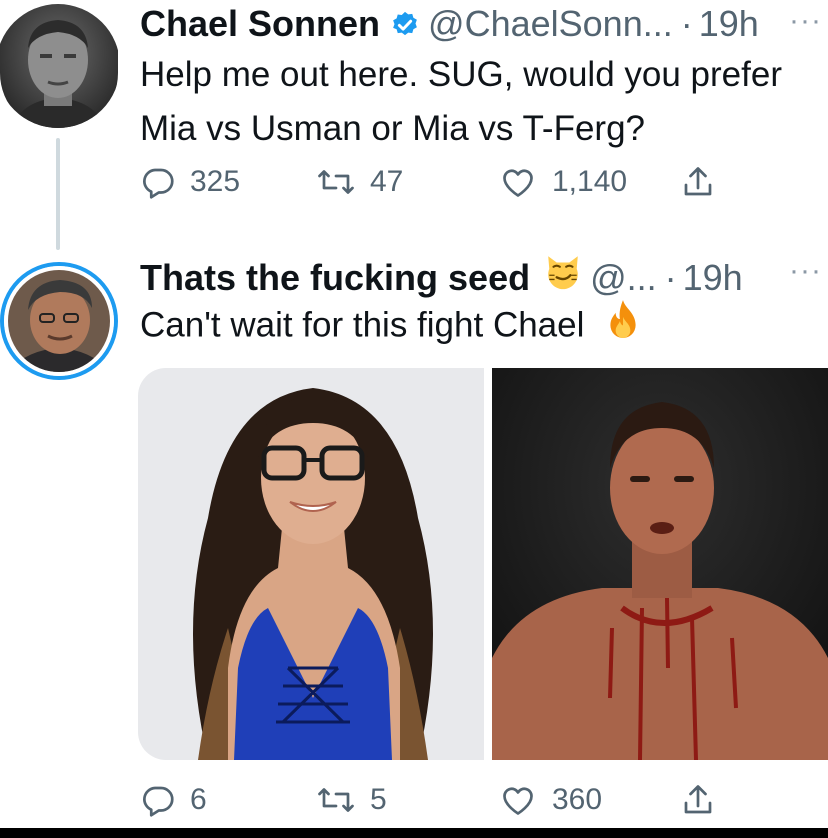 Image resolution: width=828 pixels, height=838 pixels. Describe the element at coordinates (198, 799) in the screenshot. I see `reply-count: 6` at that location.